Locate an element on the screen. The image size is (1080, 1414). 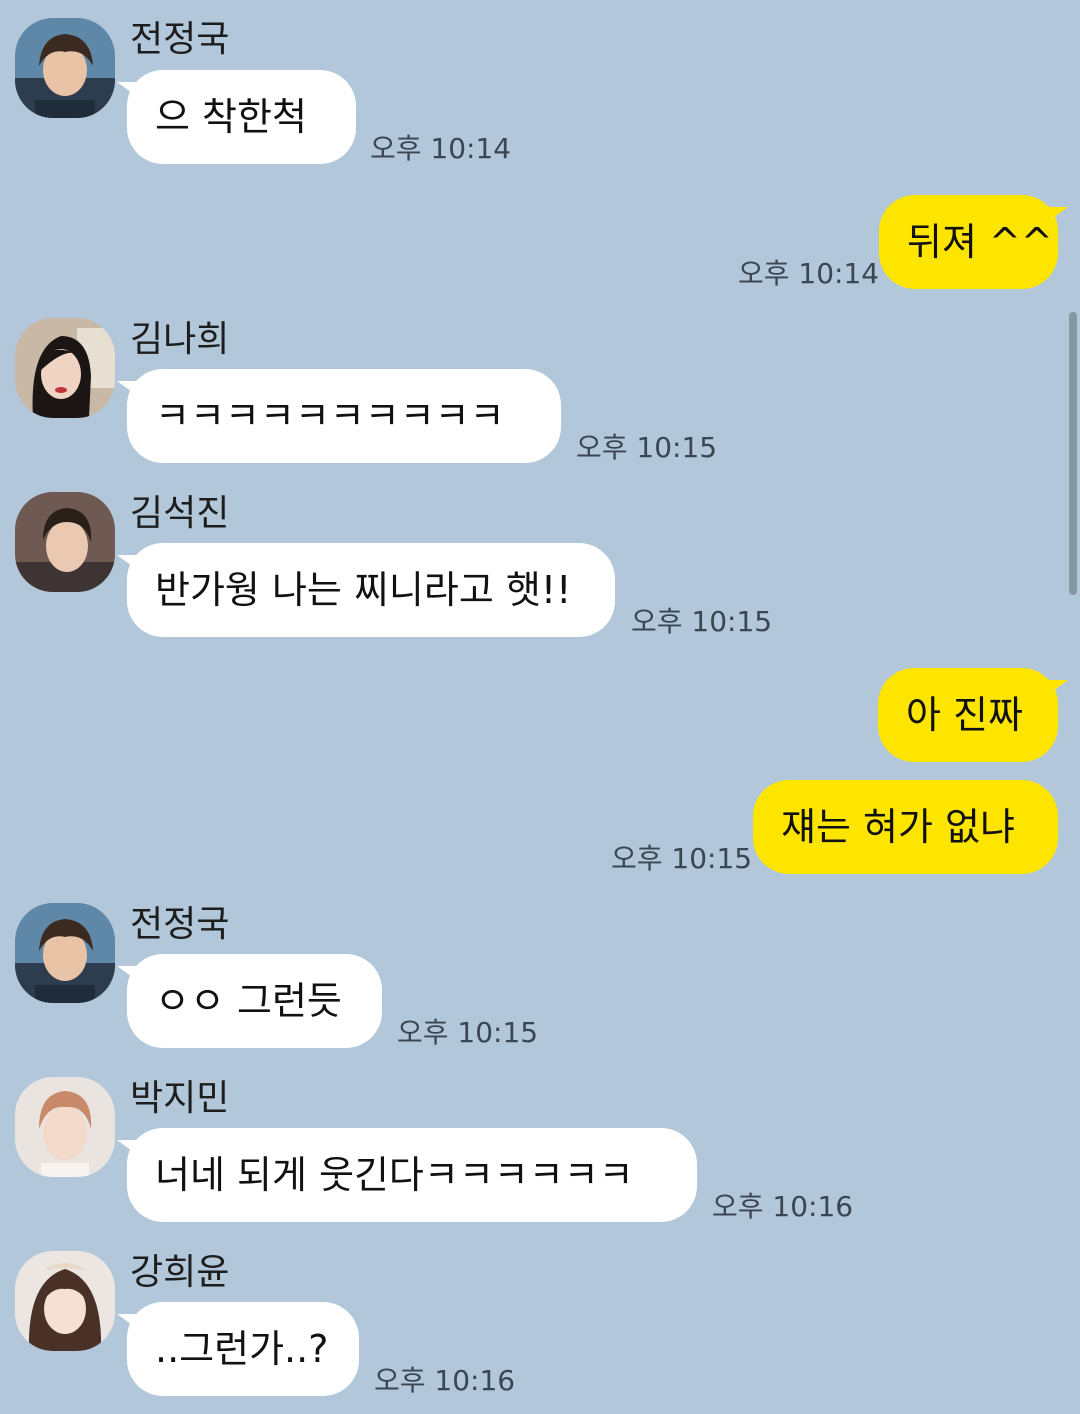
message-text: 으 착한척 is located at coordinates (231, 117).